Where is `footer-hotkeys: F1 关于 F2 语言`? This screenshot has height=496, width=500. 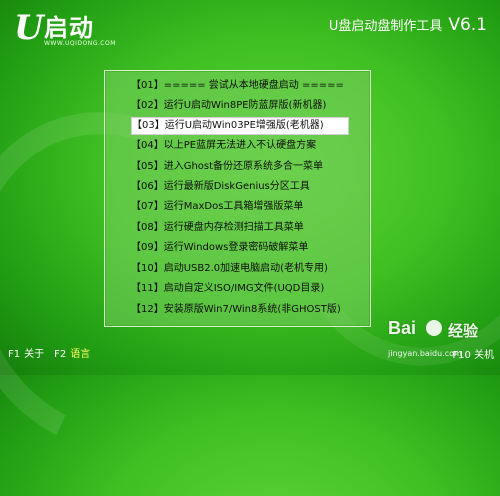
footer-hotkeys: F1 关于 F2 语言 is located at coordinates (49, 352).